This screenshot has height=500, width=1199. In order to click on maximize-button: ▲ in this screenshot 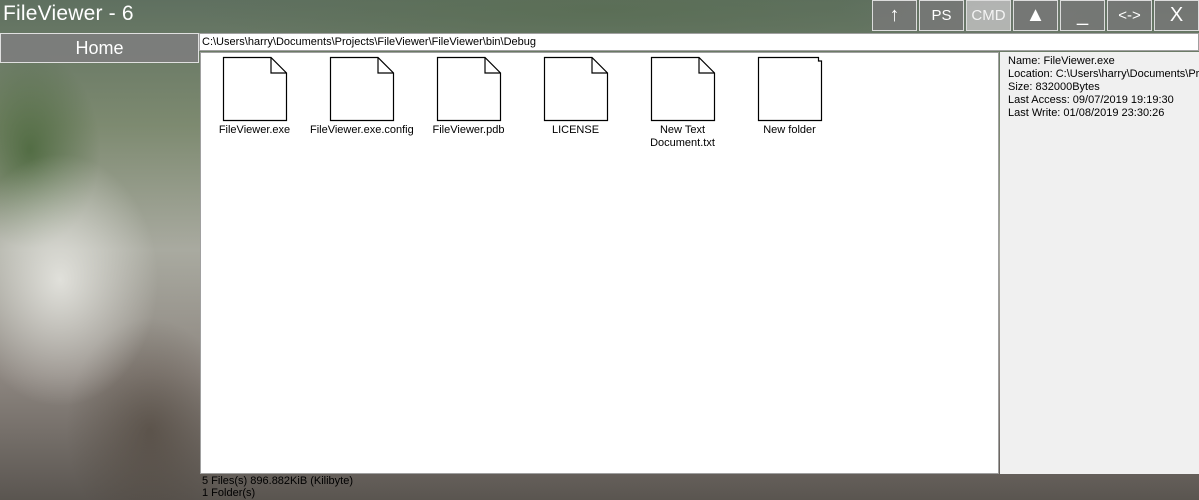, I will do `click(1035, 15)`.